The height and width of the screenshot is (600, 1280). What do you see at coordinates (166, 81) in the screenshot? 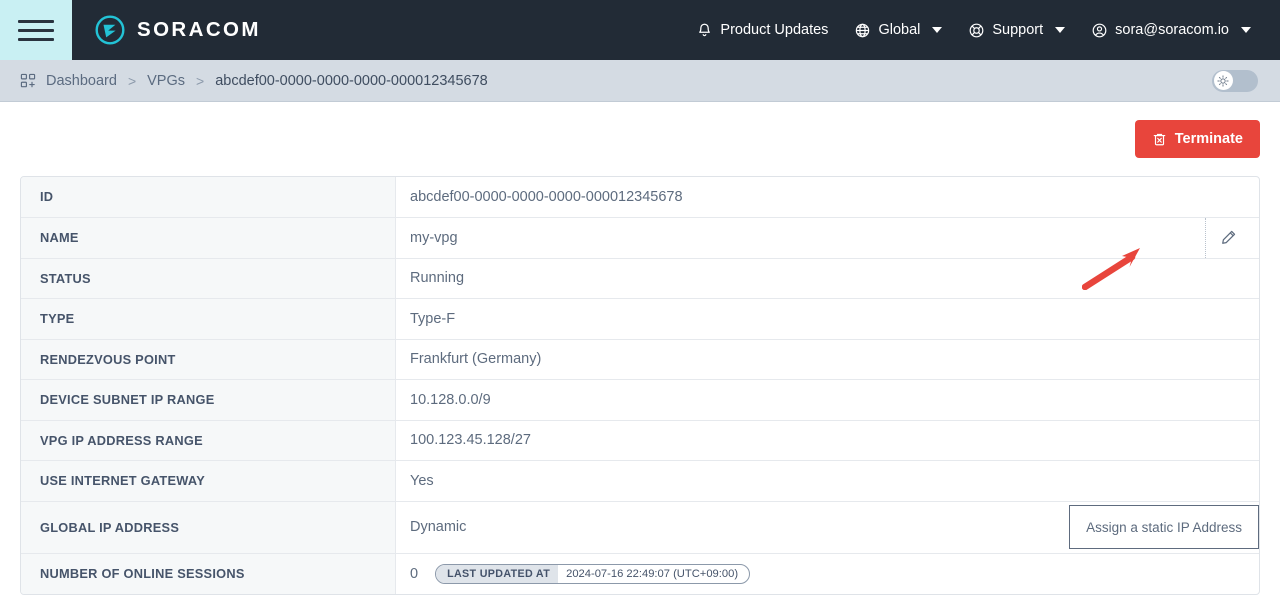
I see `breadcrumb-item-vpgs: VPGs` at bounding box center [166, 81].